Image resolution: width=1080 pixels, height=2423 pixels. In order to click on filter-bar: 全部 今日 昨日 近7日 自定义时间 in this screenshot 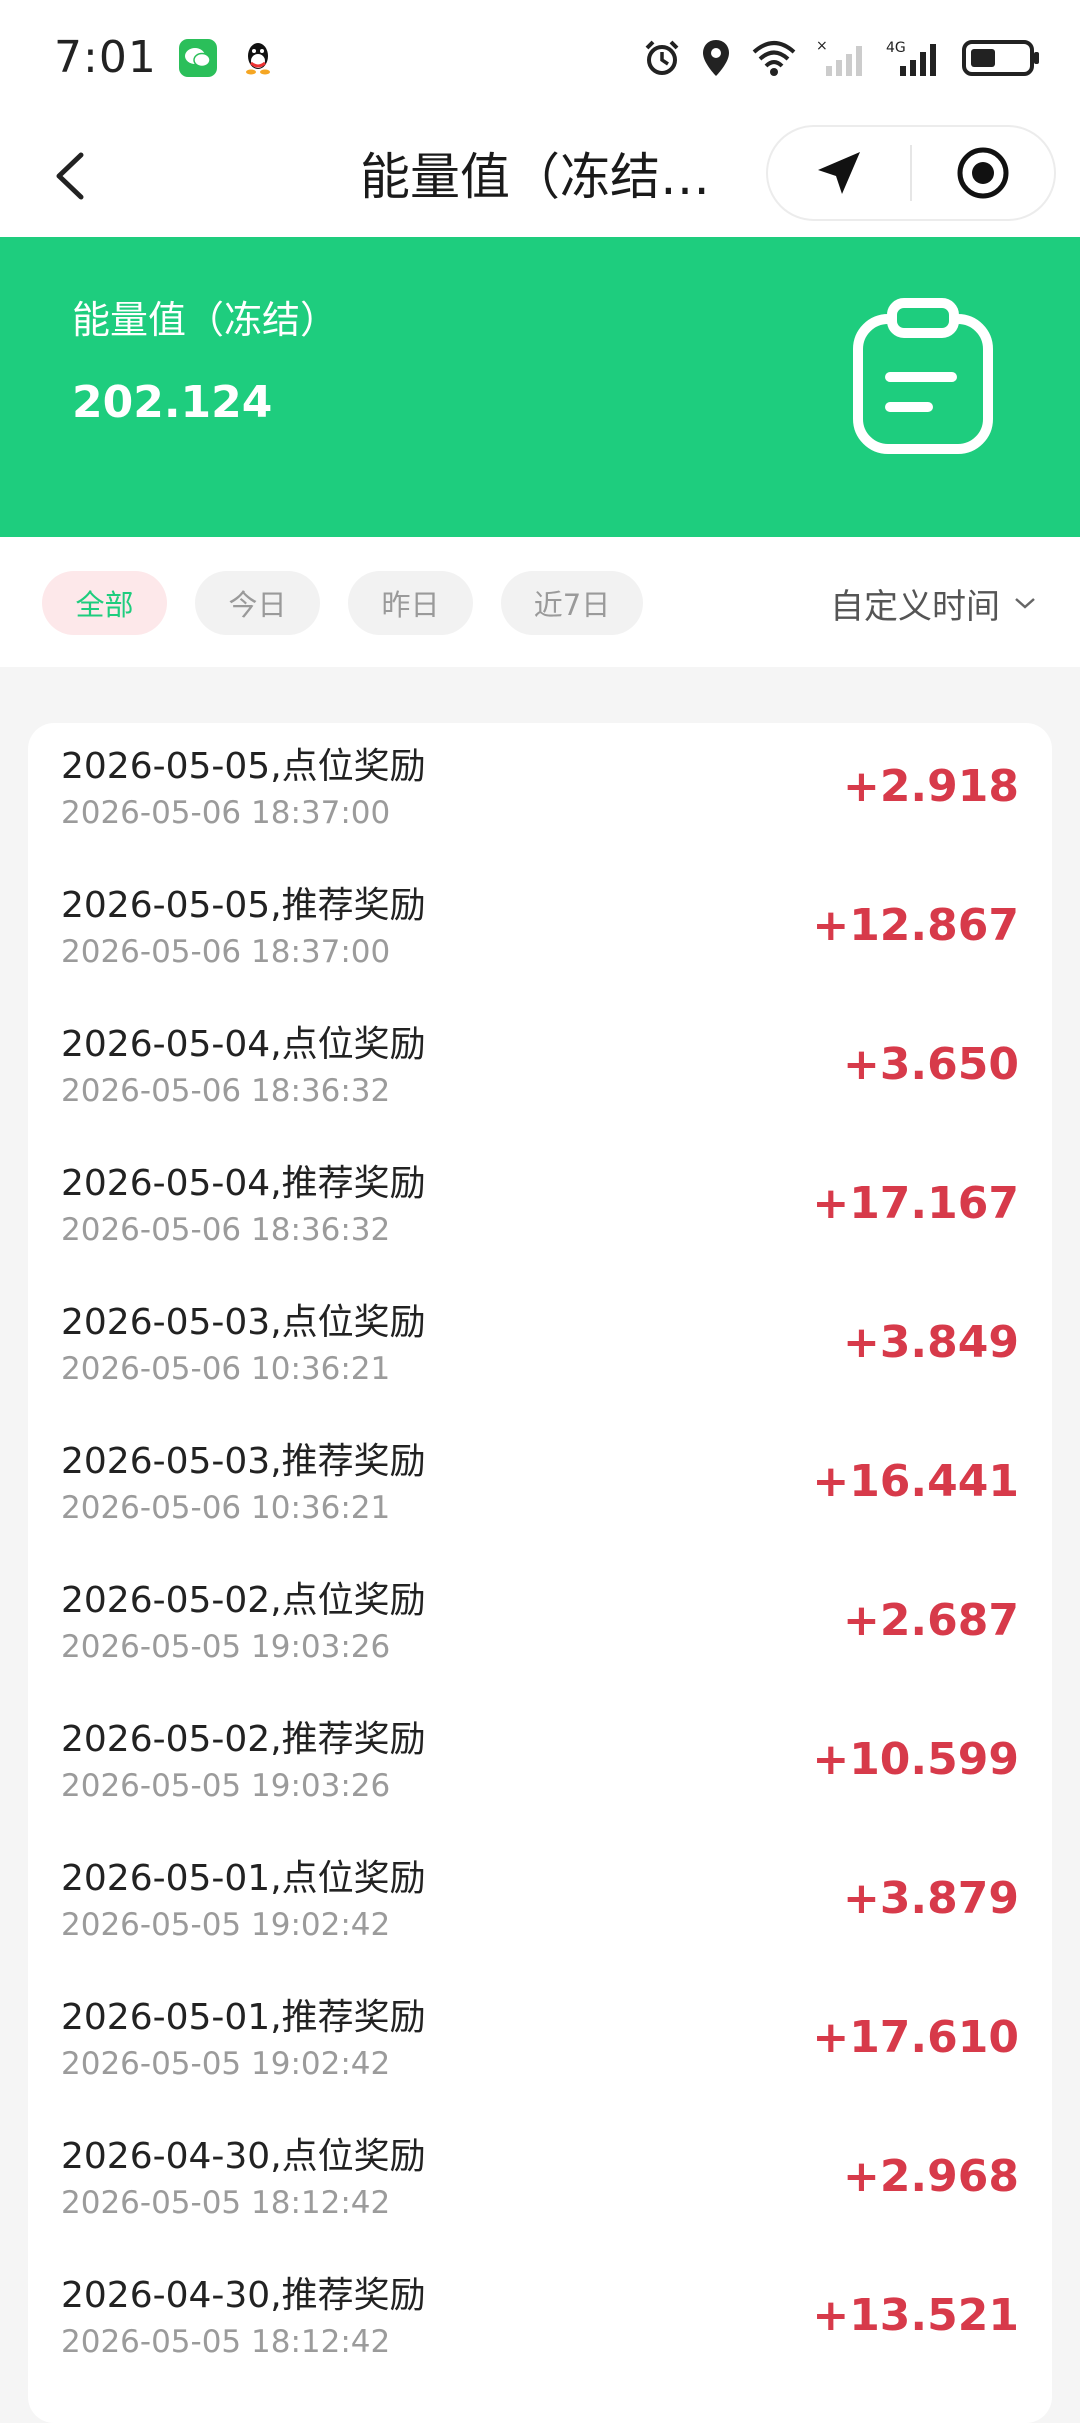, I will do `click(540, 602)`.